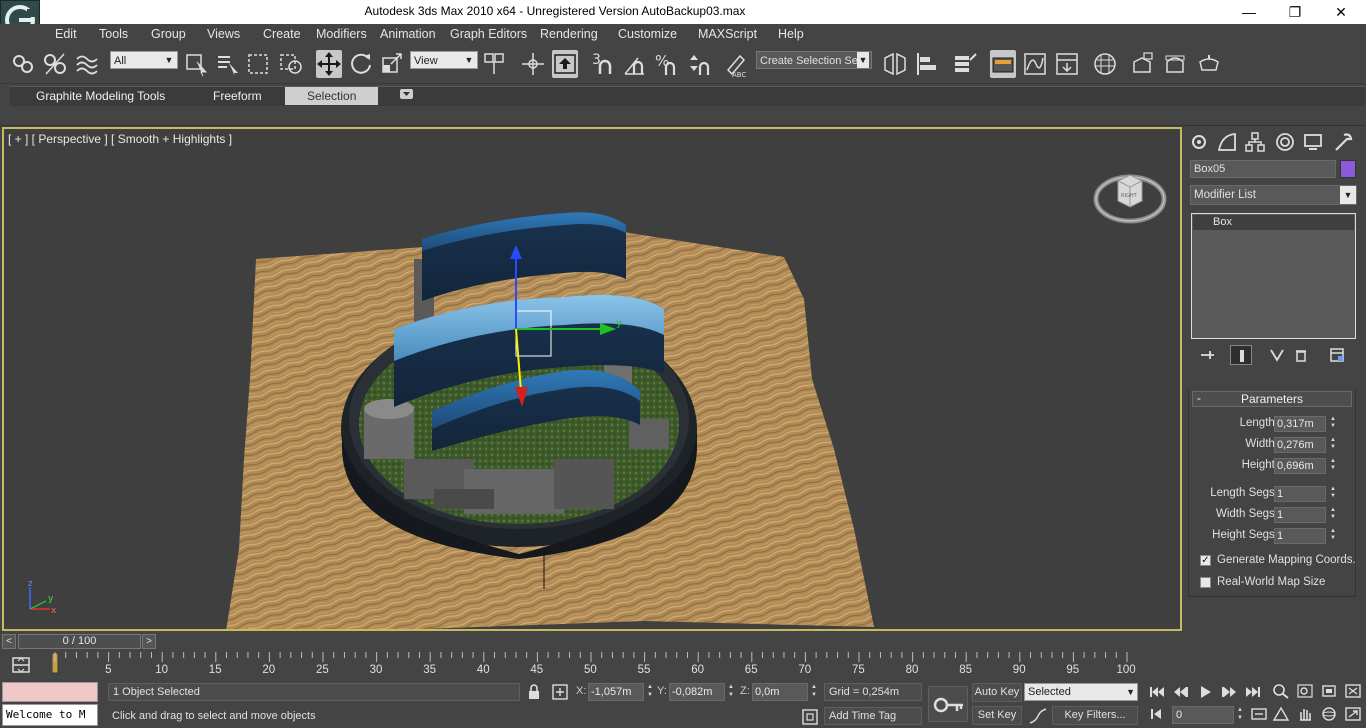 Image resolution: width=1366 pixels, height=728 pixels. Describe the element at coordinates (1130, 194) in the screenshot. I see `viewcube: RIGHT` at that location.